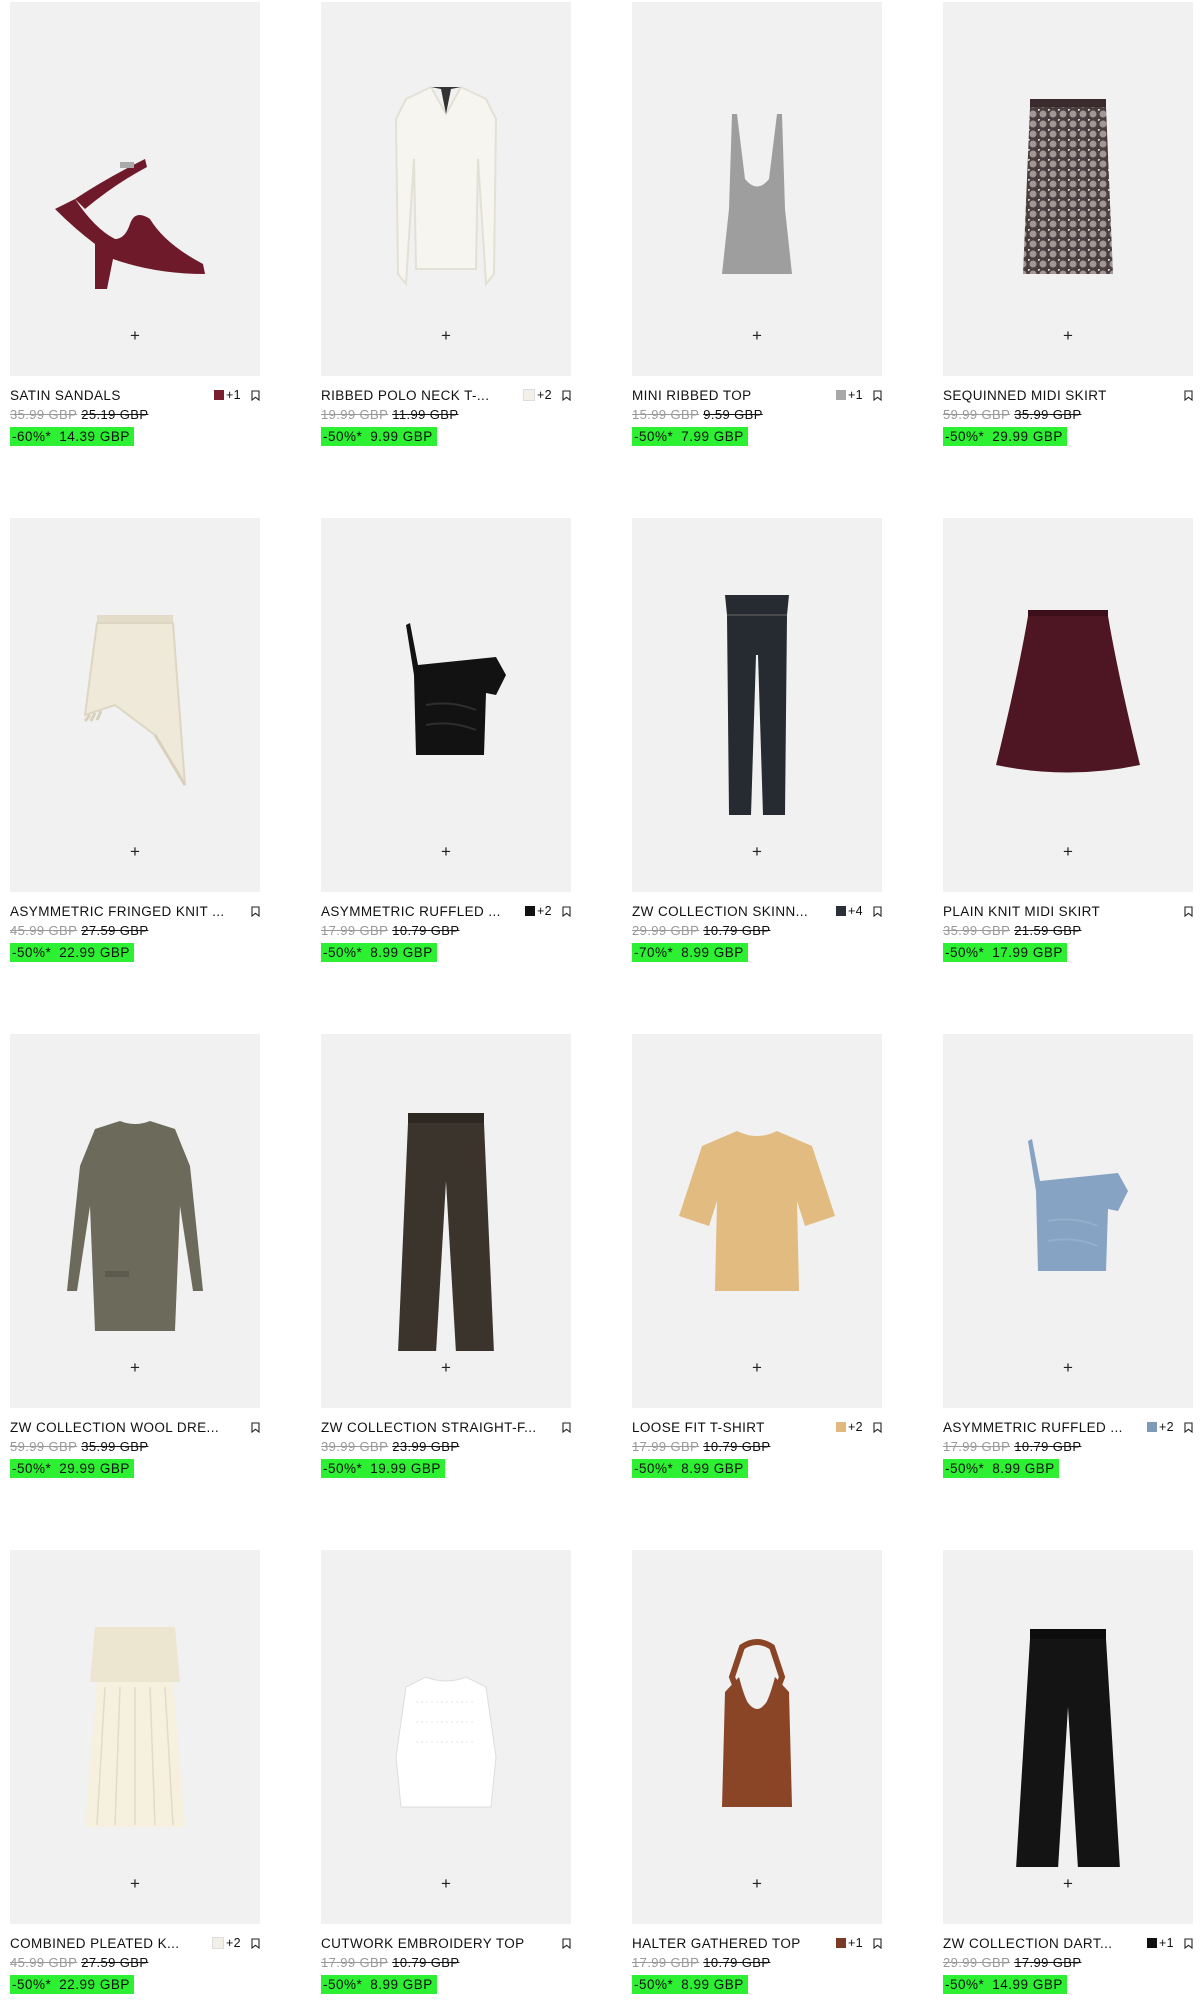 This screenshot has width=1200, height=2002. Describe the element at coordinates (731, 395) in the screenshot. I see `product-name: MINI RIBBED TOP` at that location.